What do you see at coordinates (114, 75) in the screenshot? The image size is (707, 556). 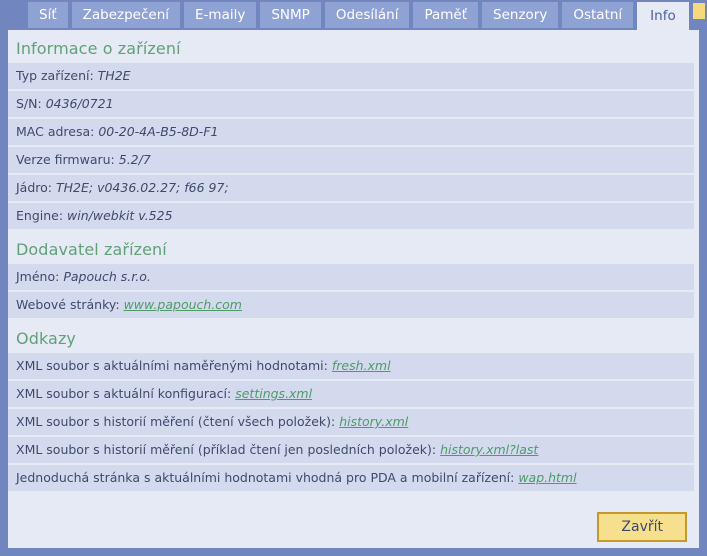 I see `info-row-value: TH2E` at bounding box center [114, 75].